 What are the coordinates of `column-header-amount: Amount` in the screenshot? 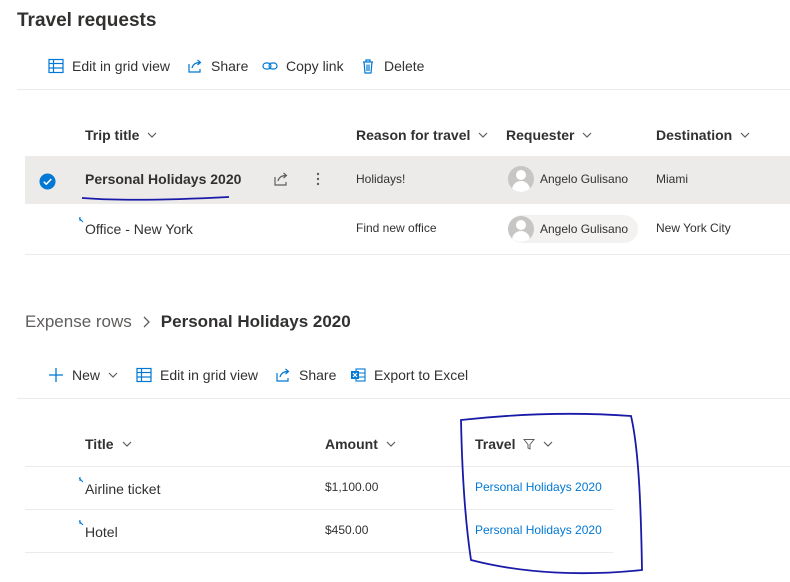 It's located at (360, 444).